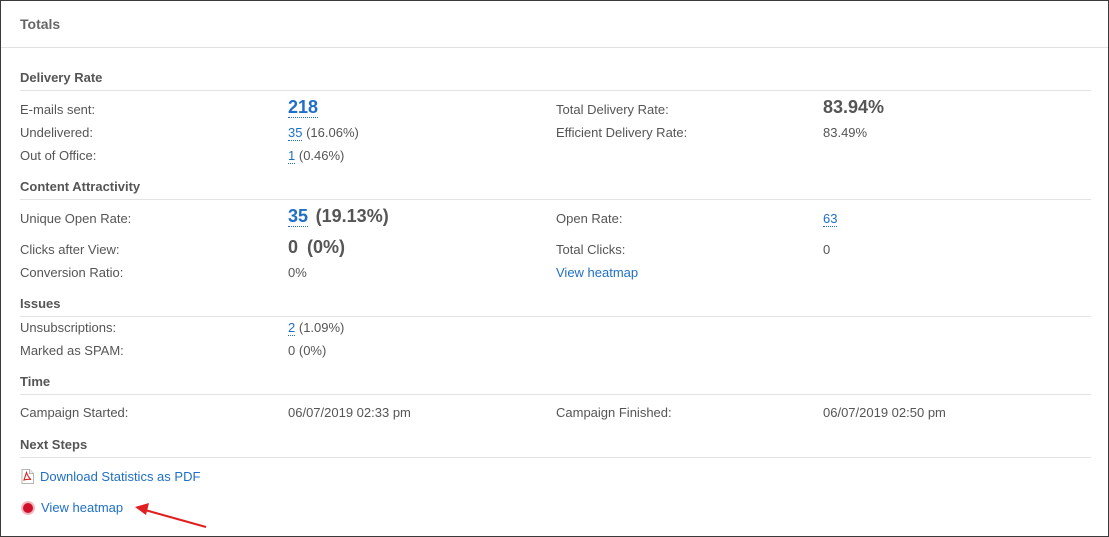 The height and width of the screenshot is (537, 1109). I want to click on marked-as-spam-value: 0, so click(292, 350).